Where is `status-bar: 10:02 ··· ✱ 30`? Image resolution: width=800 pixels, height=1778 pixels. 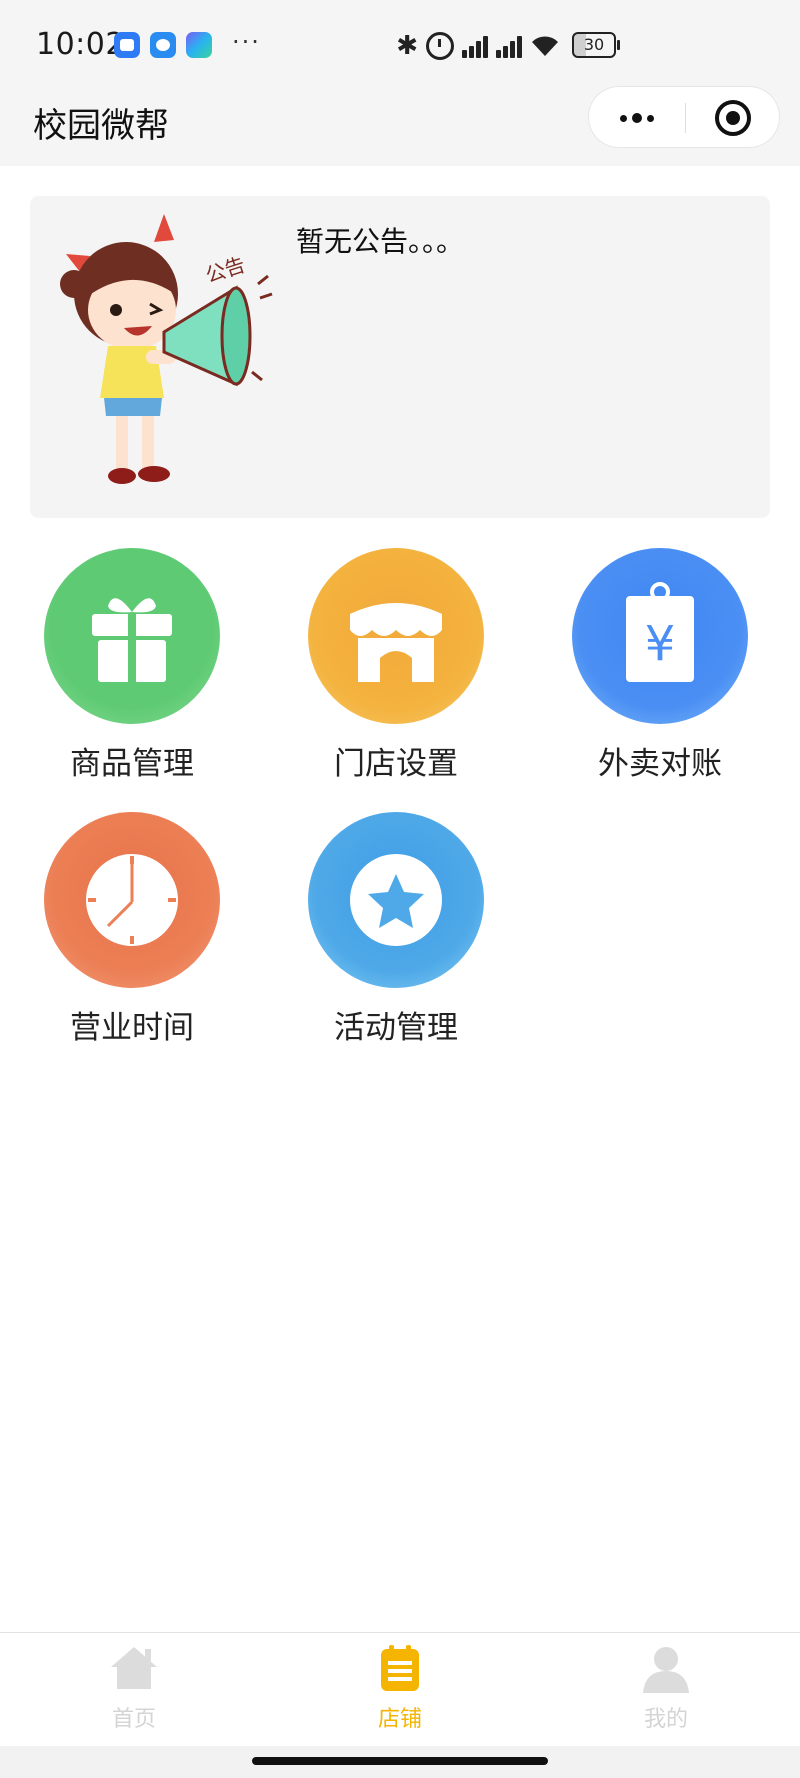 status-bar: 10:02 ··· ✱ 30 is located at coordinates (400, 46).